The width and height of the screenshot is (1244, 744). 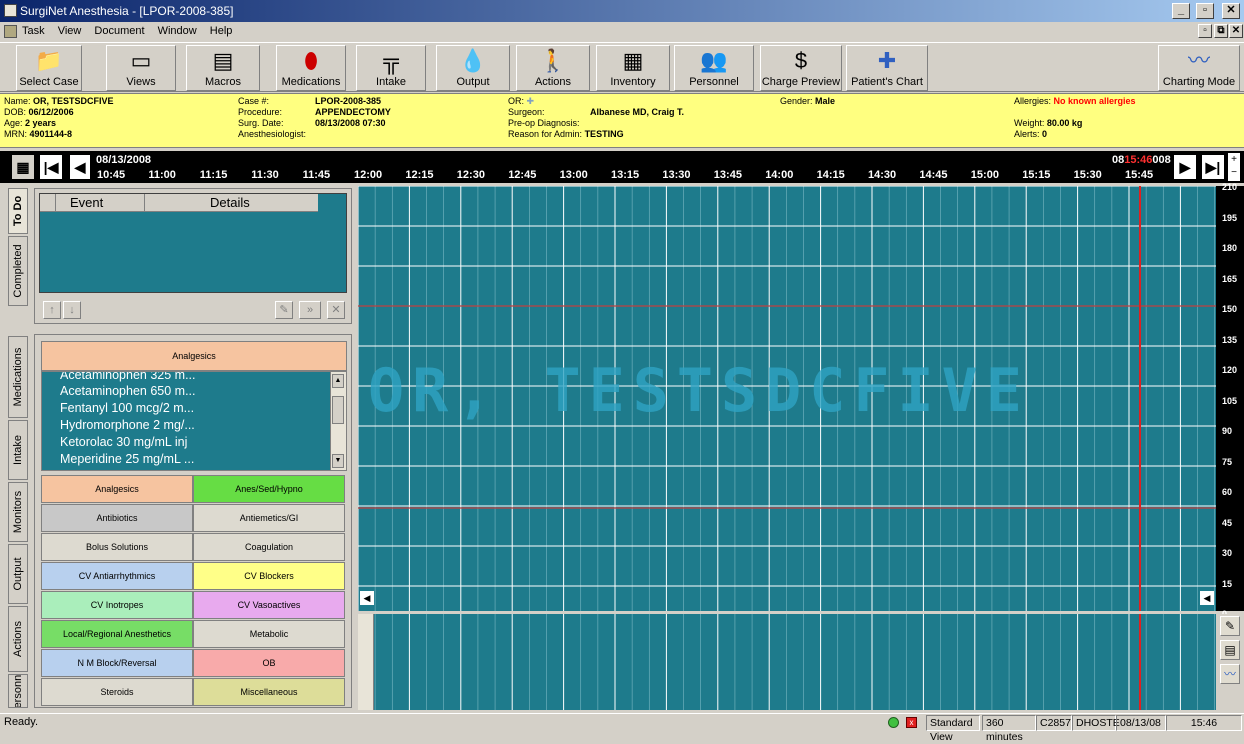 I want to click on tab-medications: Medications, so click(x=18, y=377).